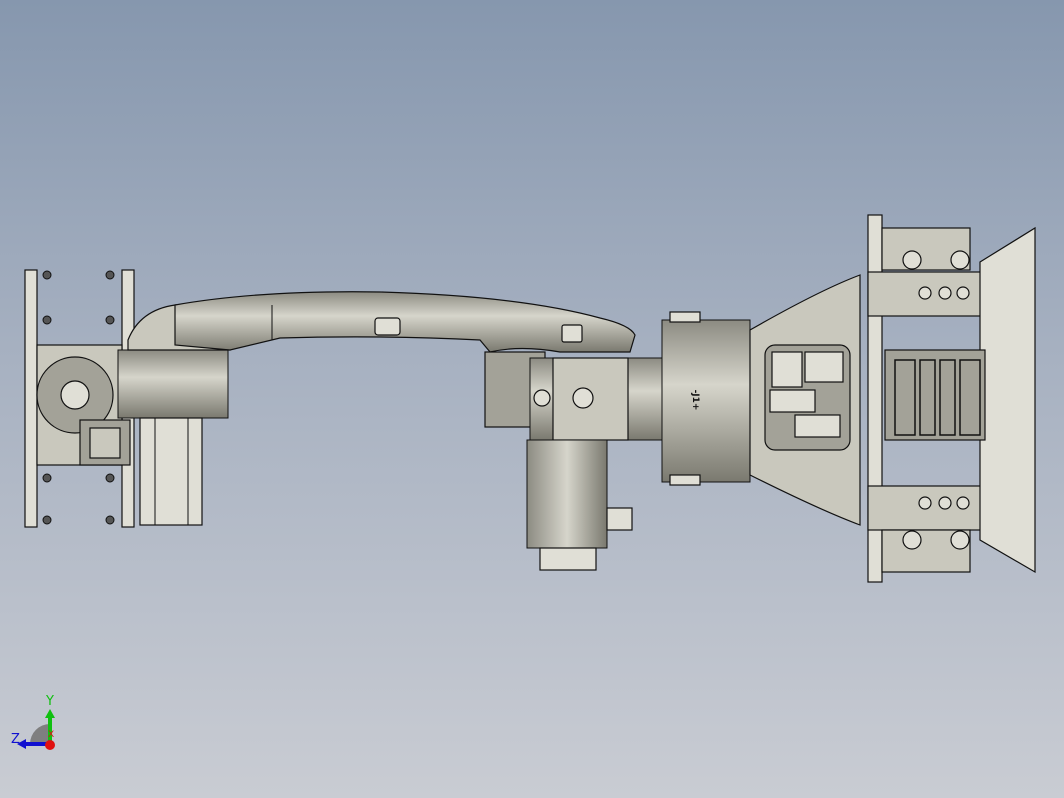 This screenshot has height=798, width=1064. Describe the element at coordinates (805, 400) in the screenshot. I see `robot-base` at that location.